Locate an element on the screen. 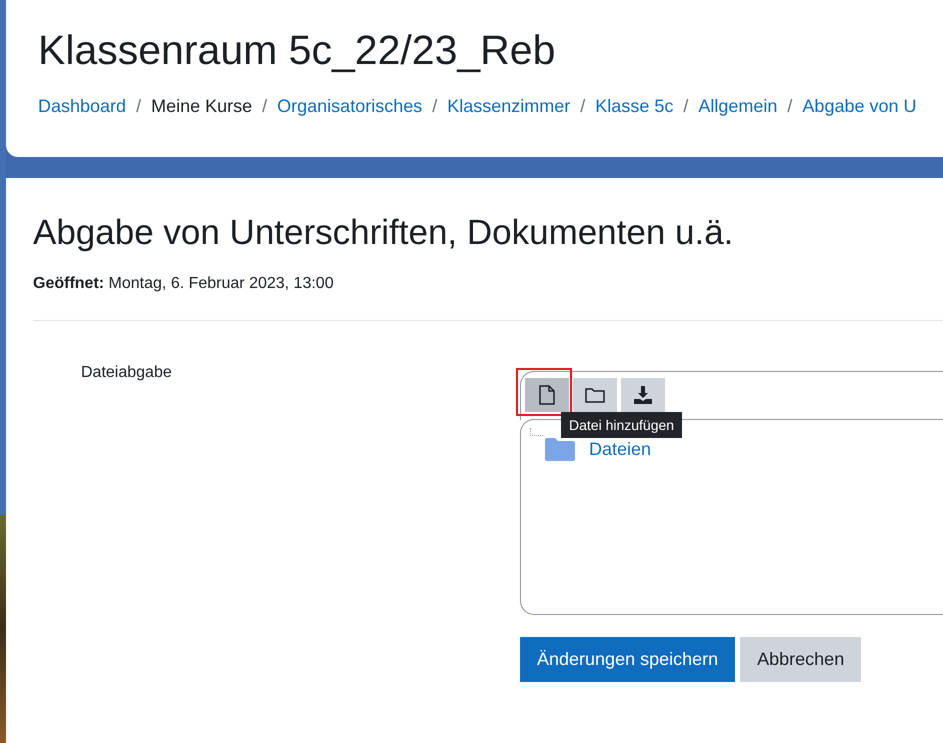 The height and width of the screenshot is (743, 943). course-title: Klassenraum 5c_22/23_Reb is located at coordinates (297, 50).